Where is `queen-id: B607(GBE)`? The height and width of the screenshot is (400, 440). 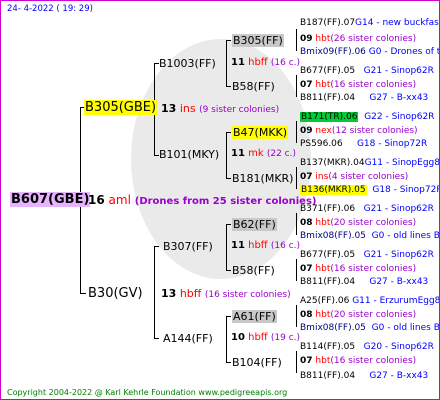
queen-id: B607(GBE) is located at coordinates (50, 199).